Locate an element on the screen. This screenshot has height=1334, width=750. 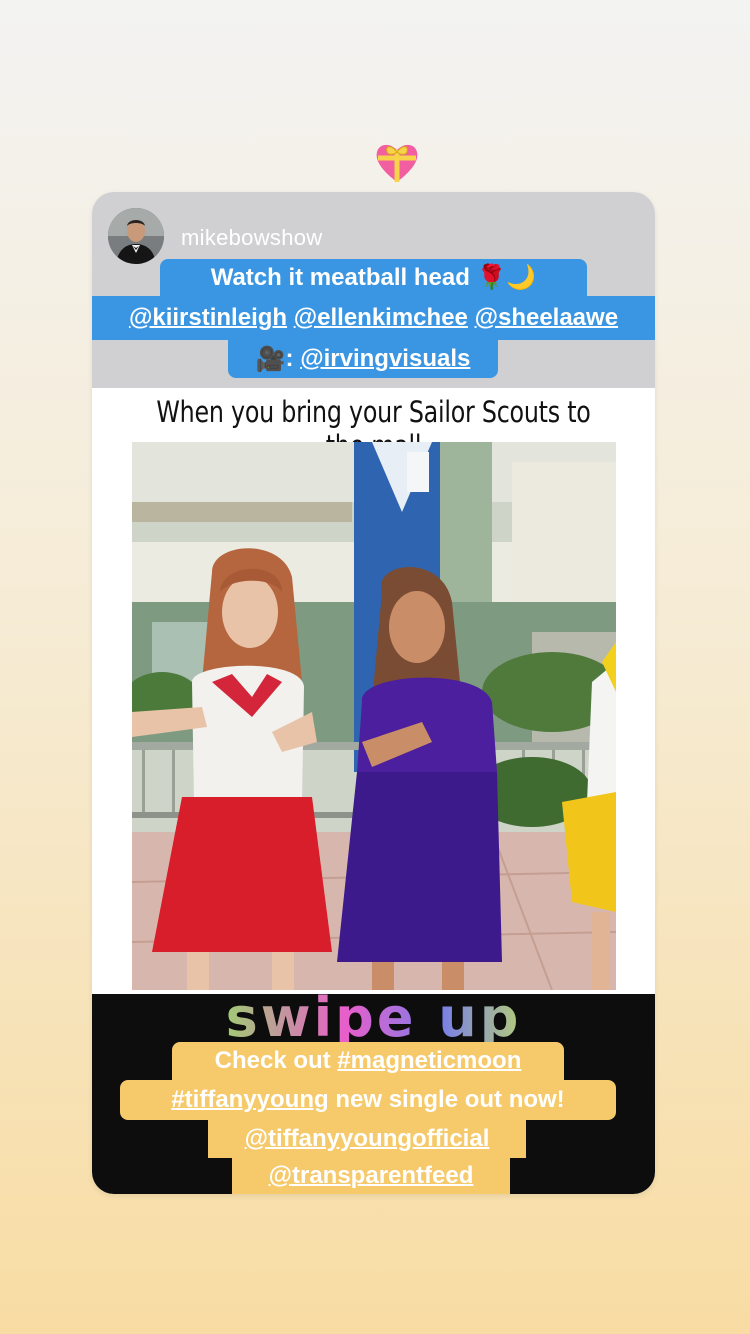
caption-mentions: @kiirstinleigh @ellenkimchee @sheelaawe is located at coordinates (373, 318).